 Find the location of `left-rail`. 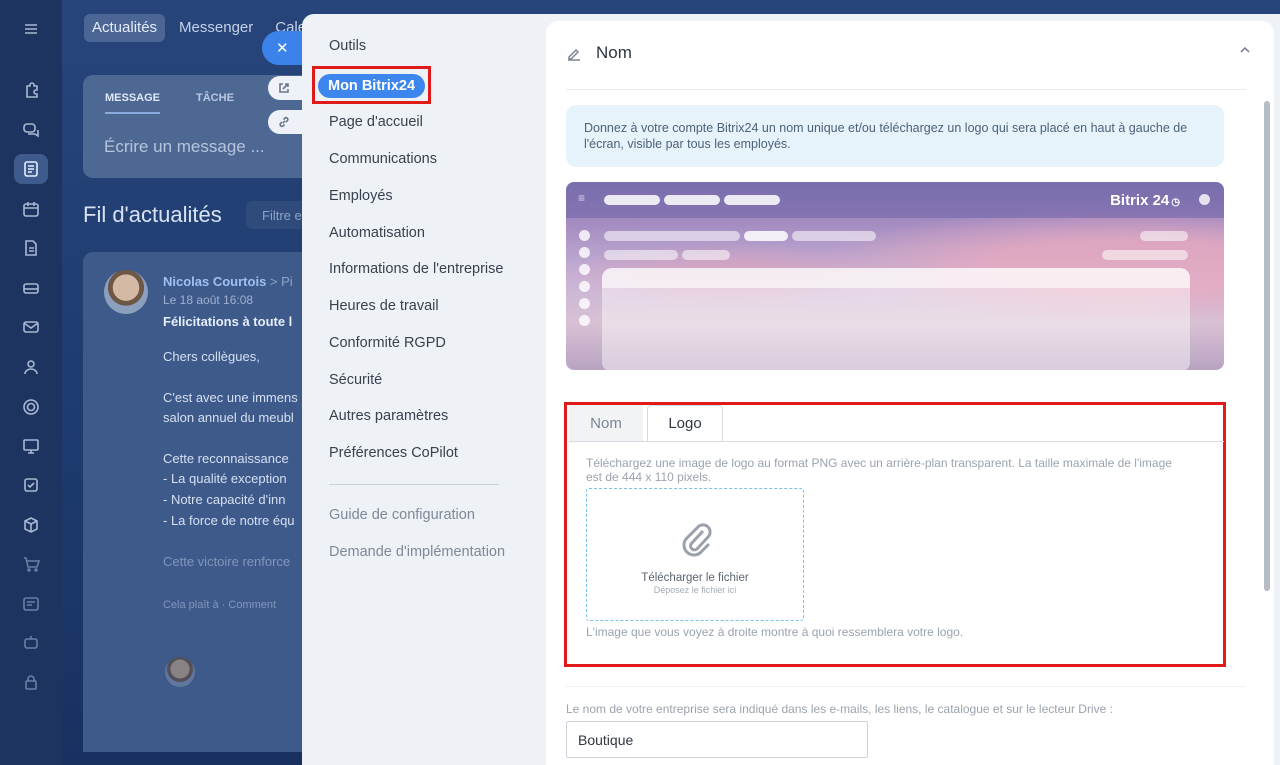

left-rail is located at coordinates (31, 382).